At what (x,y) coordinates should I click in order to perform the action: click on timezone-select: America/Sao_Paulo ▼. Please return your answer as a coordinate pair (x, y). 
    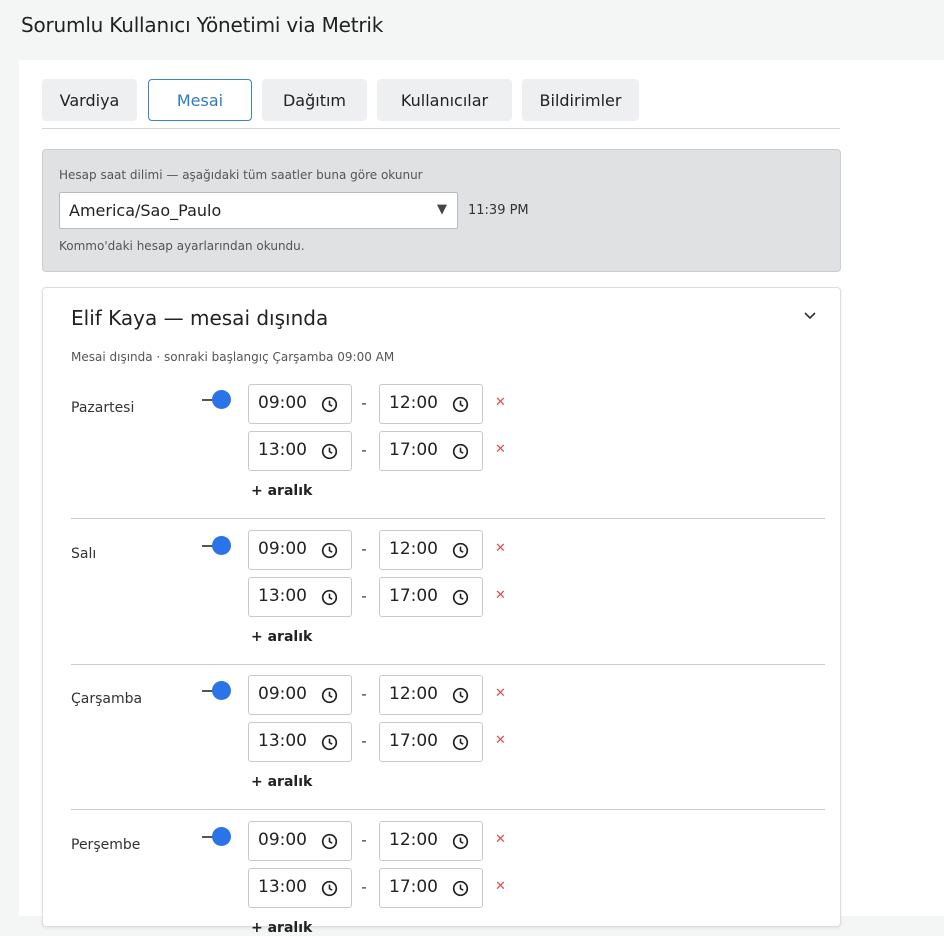
    Looking at the image, I should click on (258, 210).